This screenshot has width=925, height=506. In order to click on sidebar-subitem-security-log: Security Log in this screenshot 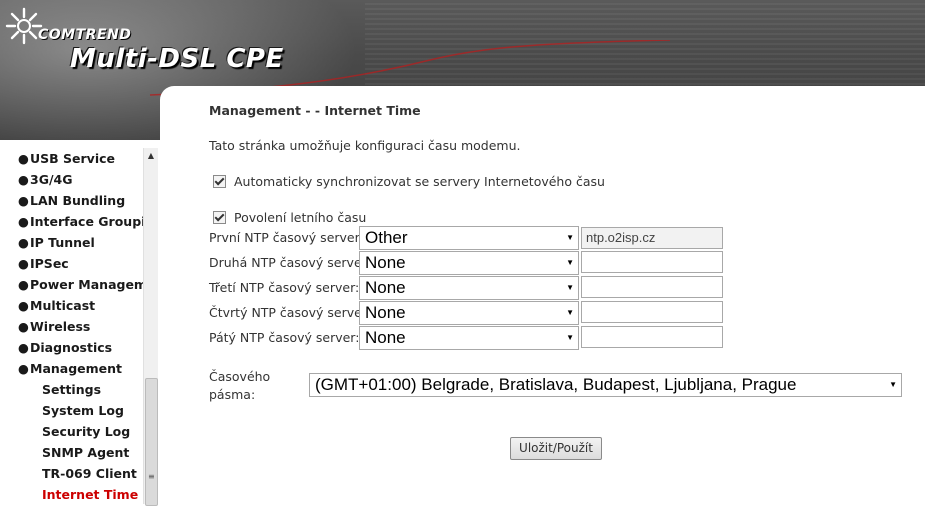, I will do `click(81, 431)`.